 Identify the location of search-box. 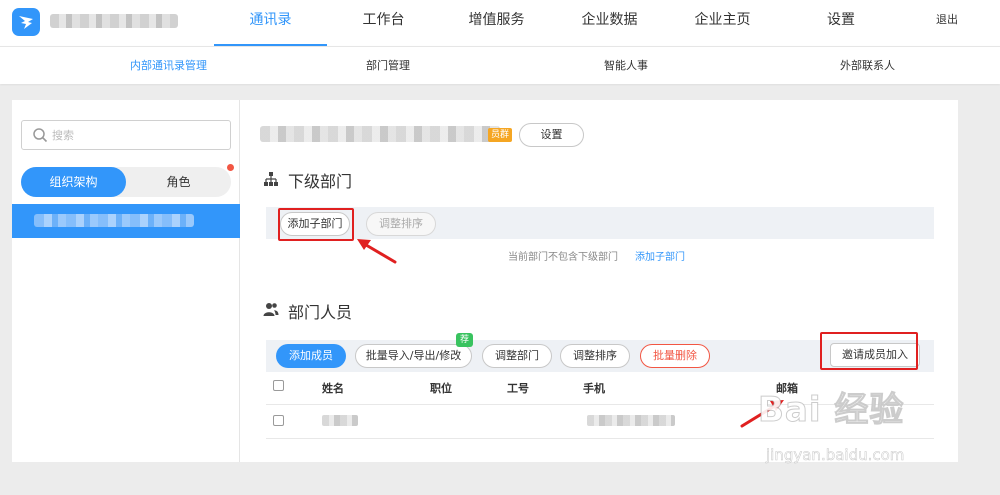
(126, 135).